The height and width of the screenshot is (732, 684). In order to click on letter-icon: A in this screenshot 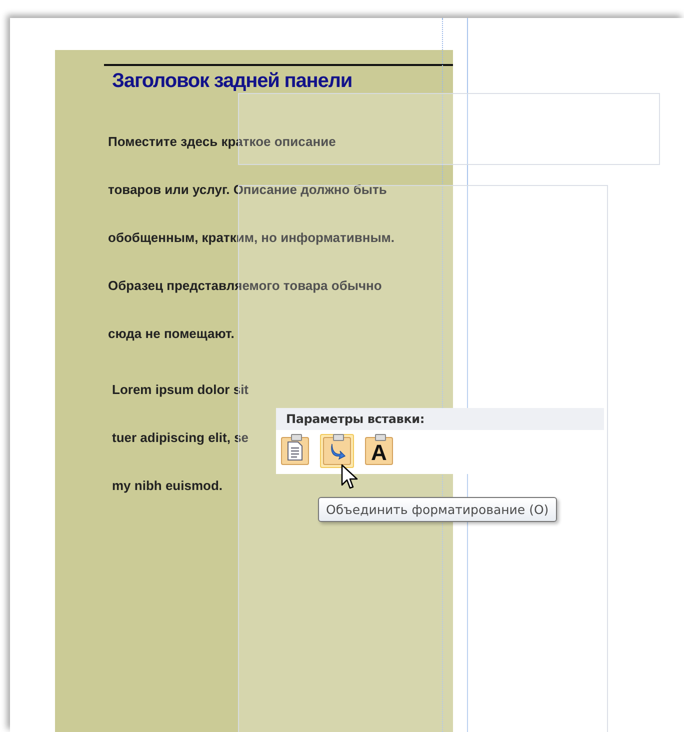, I will do `click(379, 453)`.